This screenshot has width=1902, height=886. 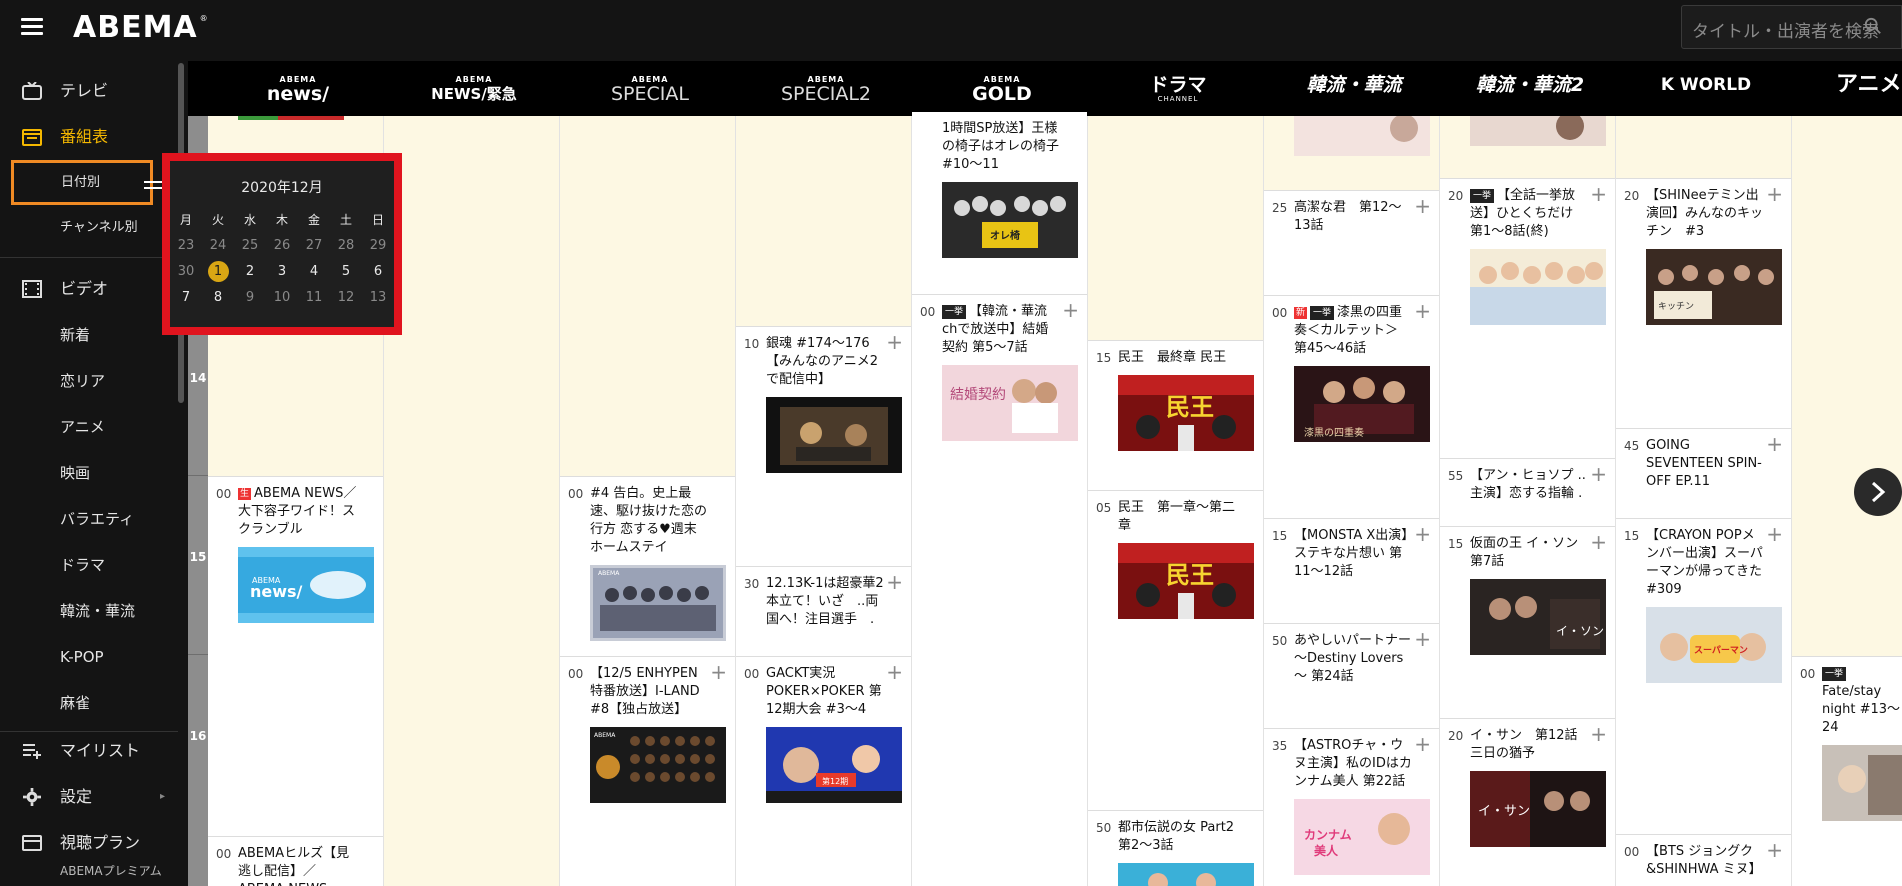 I want to click on program-cell: 50 都市伝説の女 Part2 第2～3話, so click(x=1175, y=848).